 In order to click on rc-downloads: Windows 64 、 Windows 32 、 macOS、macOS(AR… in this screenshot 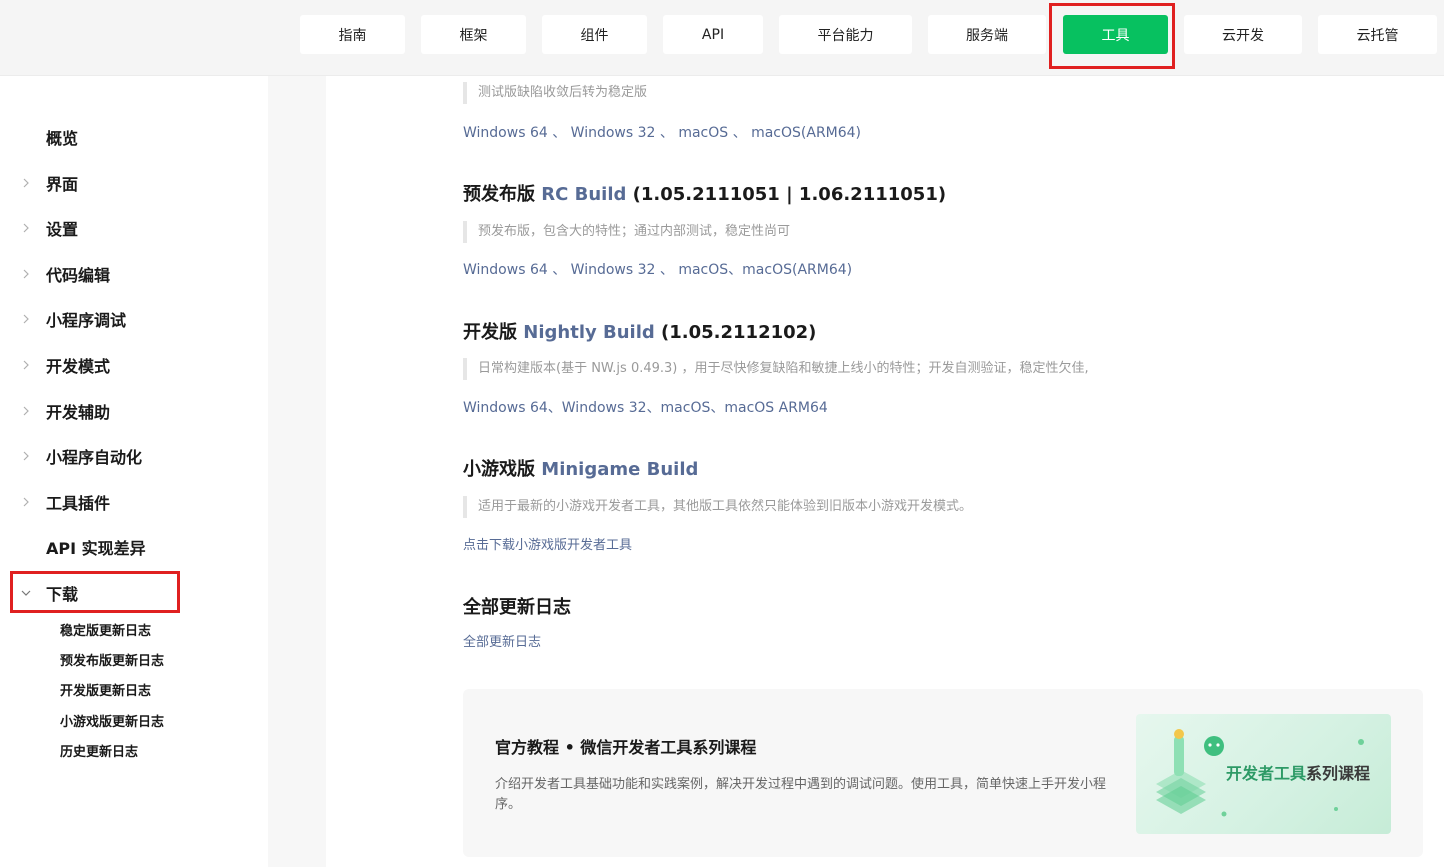, I will do `click(658, 270)`.